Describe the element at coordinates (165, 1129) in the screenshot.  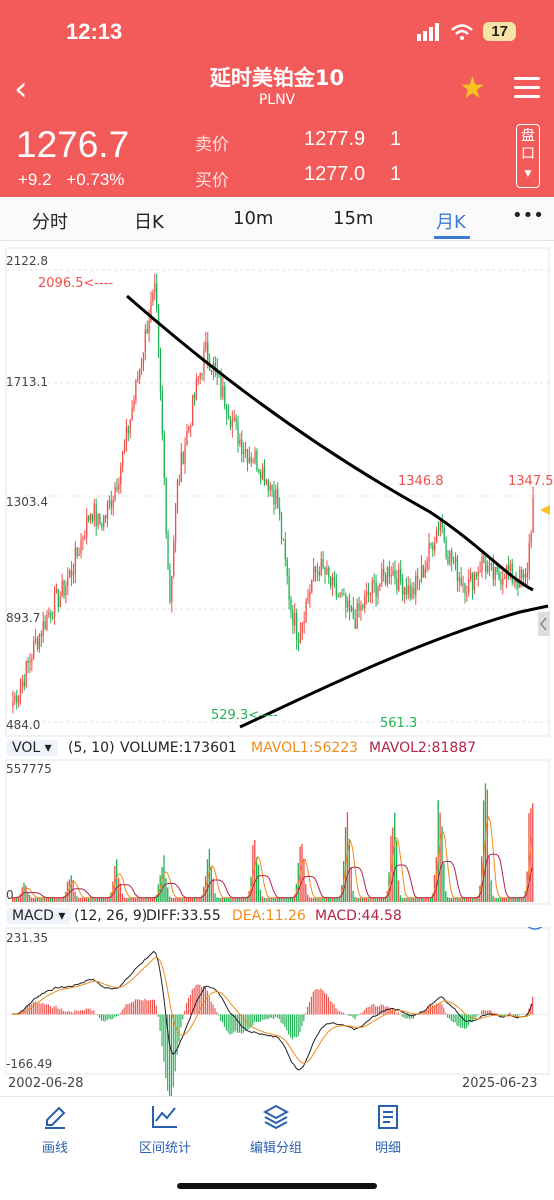
I see `range-stats-button: 区间统计` at that location.